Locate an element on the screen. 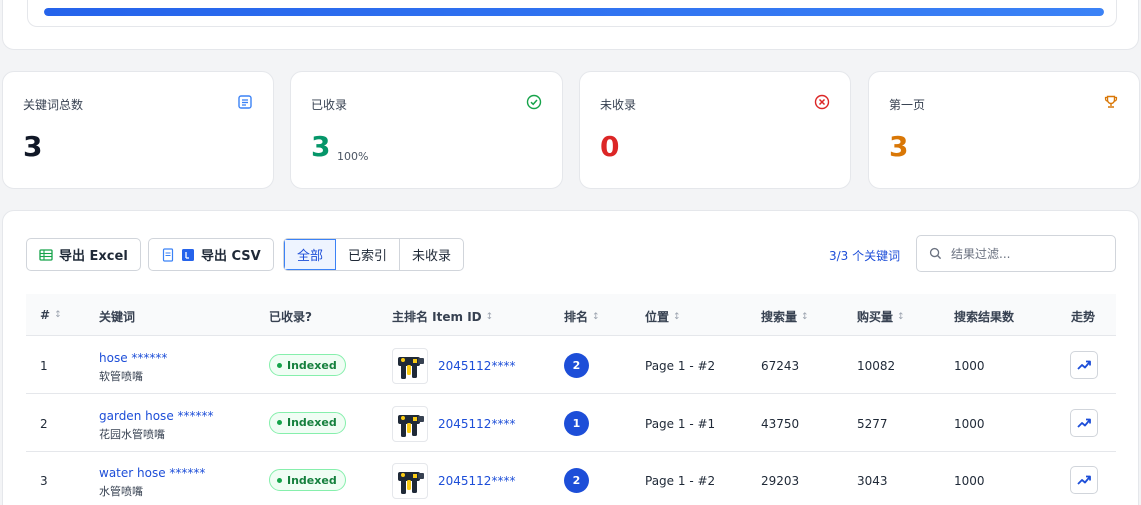 The image size is (1141, 505). rank-badge: 1 is located at coordinates (576, 423).